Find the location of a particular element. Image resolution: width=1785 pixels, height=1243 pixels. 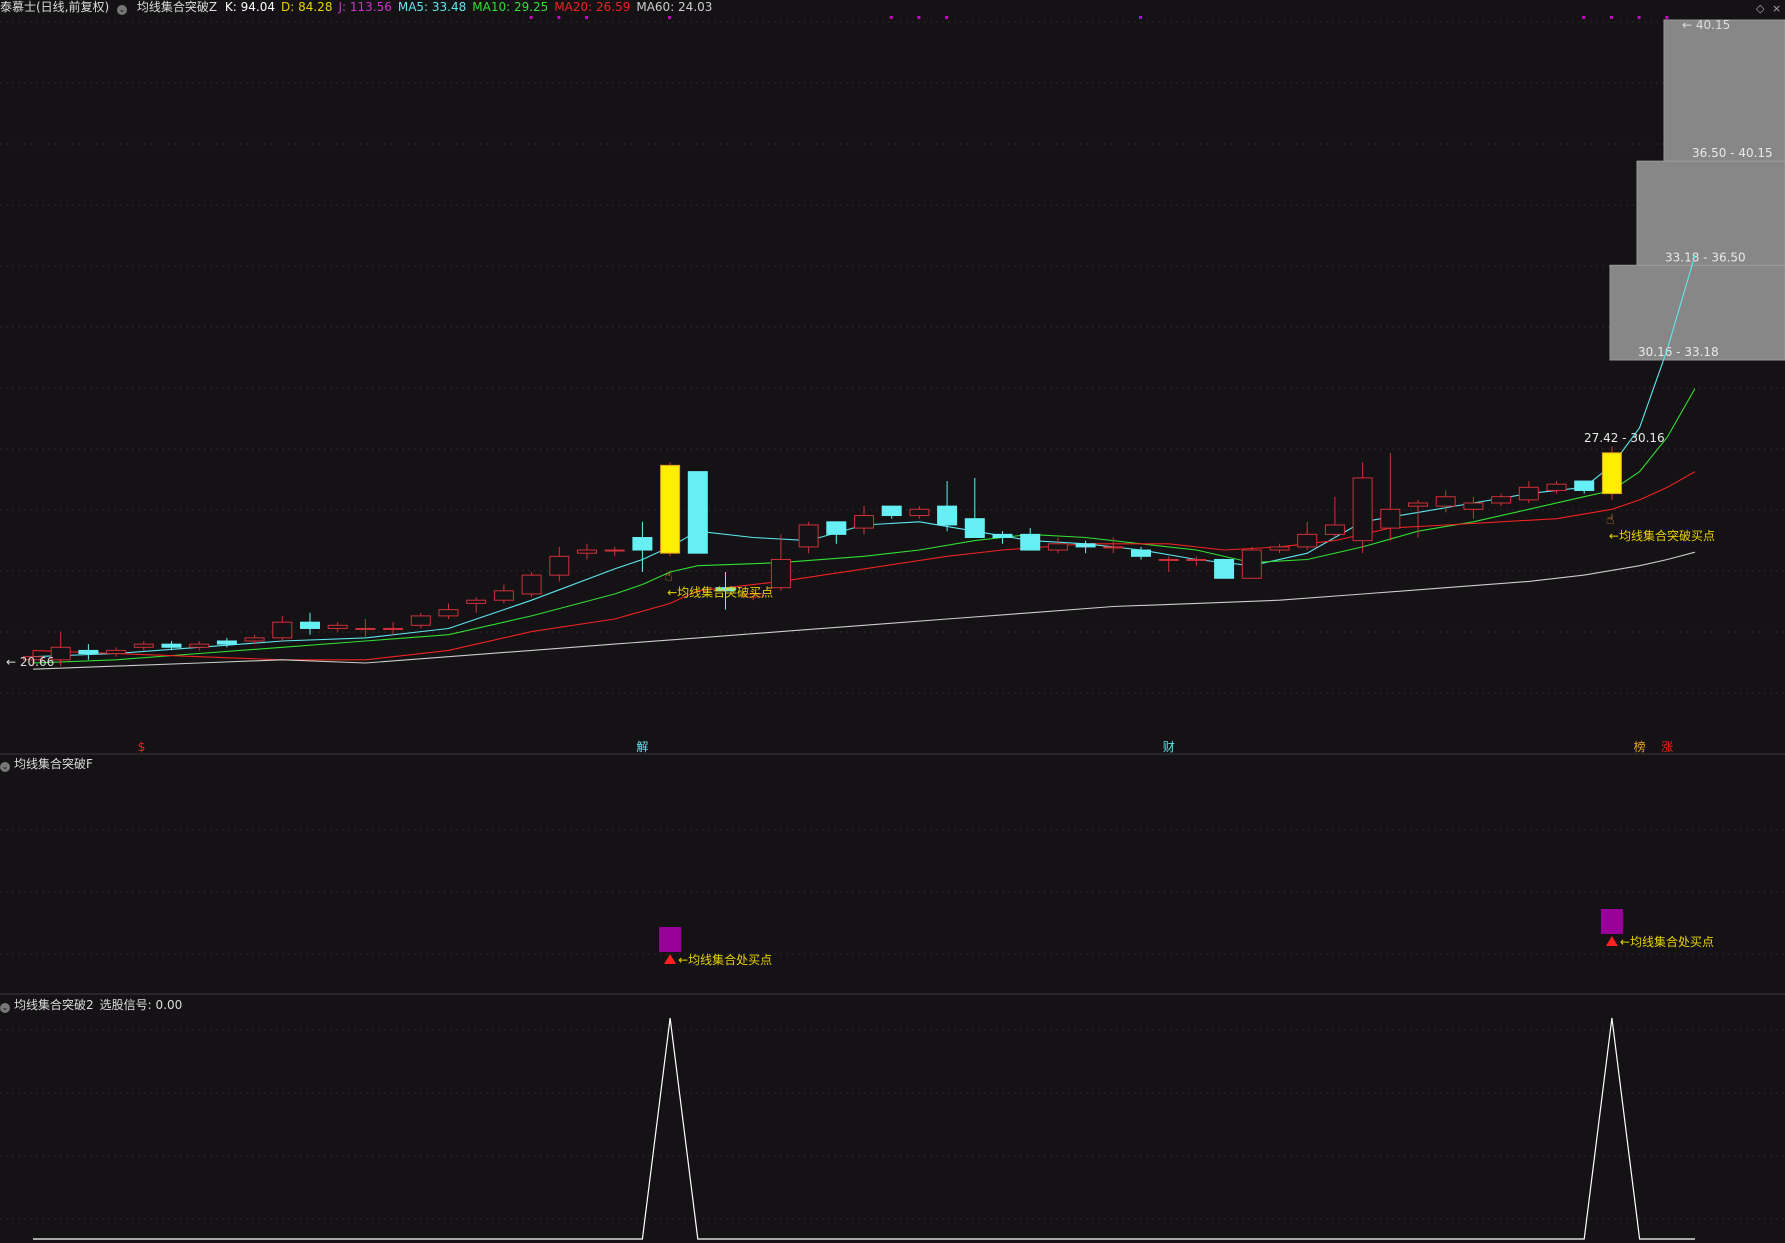

price-high-label: ← 40.15 is located at coordinates (1706, 25).